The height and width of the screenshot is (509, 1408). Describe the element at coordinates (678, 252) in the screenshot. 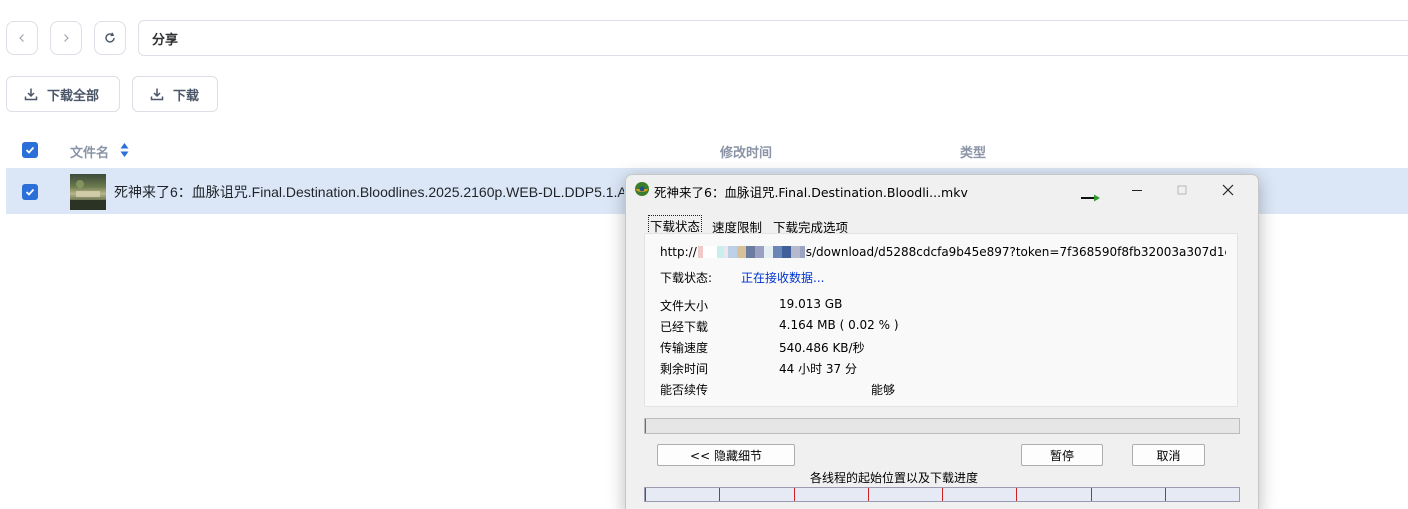

I see `url-prefix: http://` at that location.